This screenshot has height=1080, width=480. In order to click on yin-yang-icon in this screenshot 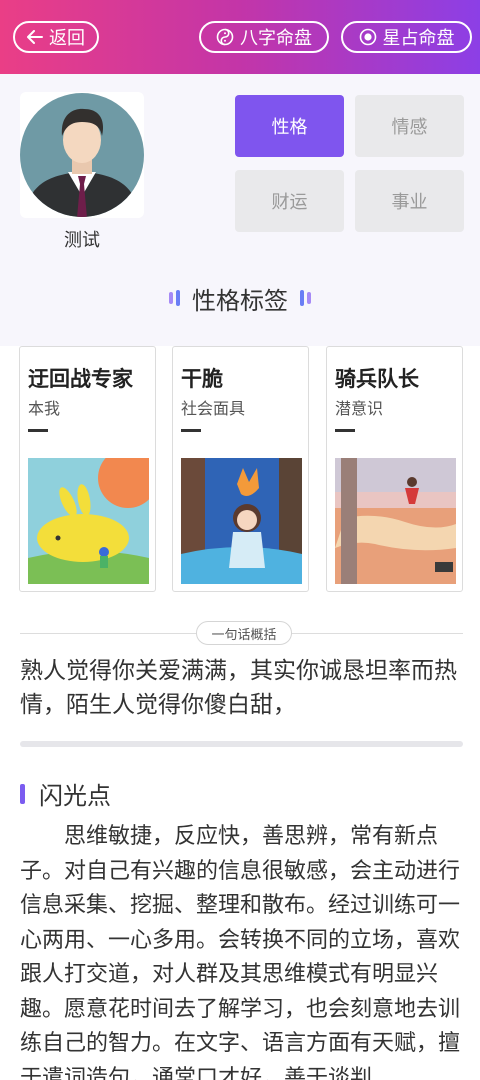, I will do `click(225, 37)`.